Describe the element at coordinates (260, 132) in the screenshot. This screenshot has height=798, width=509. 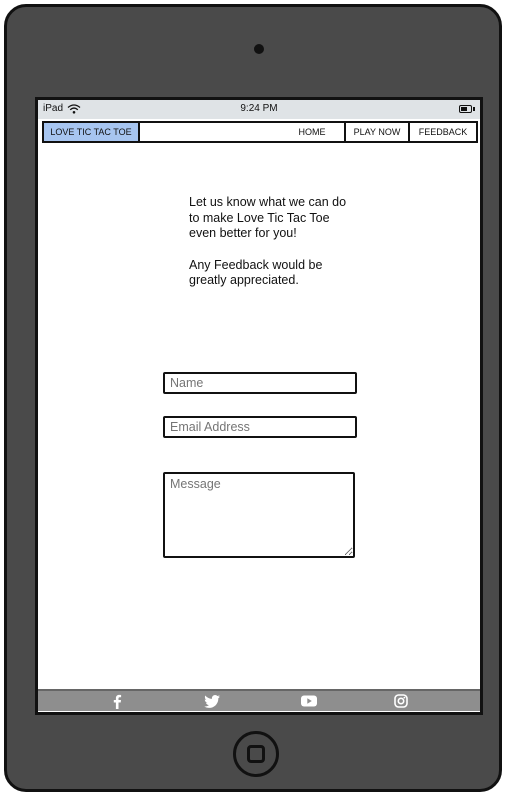
I see `navbar: LOVE TIC TAC TOE HOME PLAY NOW FEEDBACK` at that location.